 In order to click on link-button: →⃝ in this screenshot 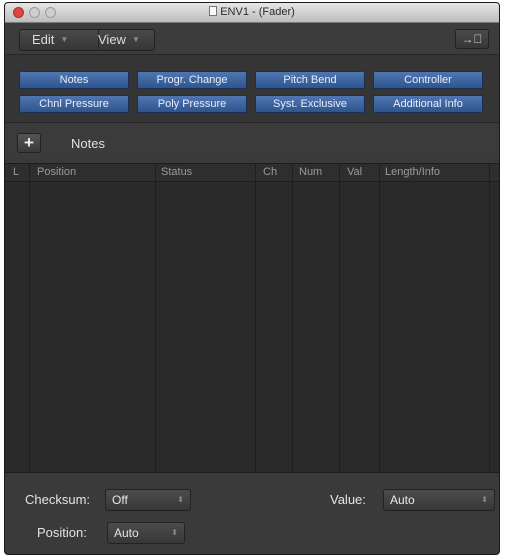, I will do `click(472, 39)`.